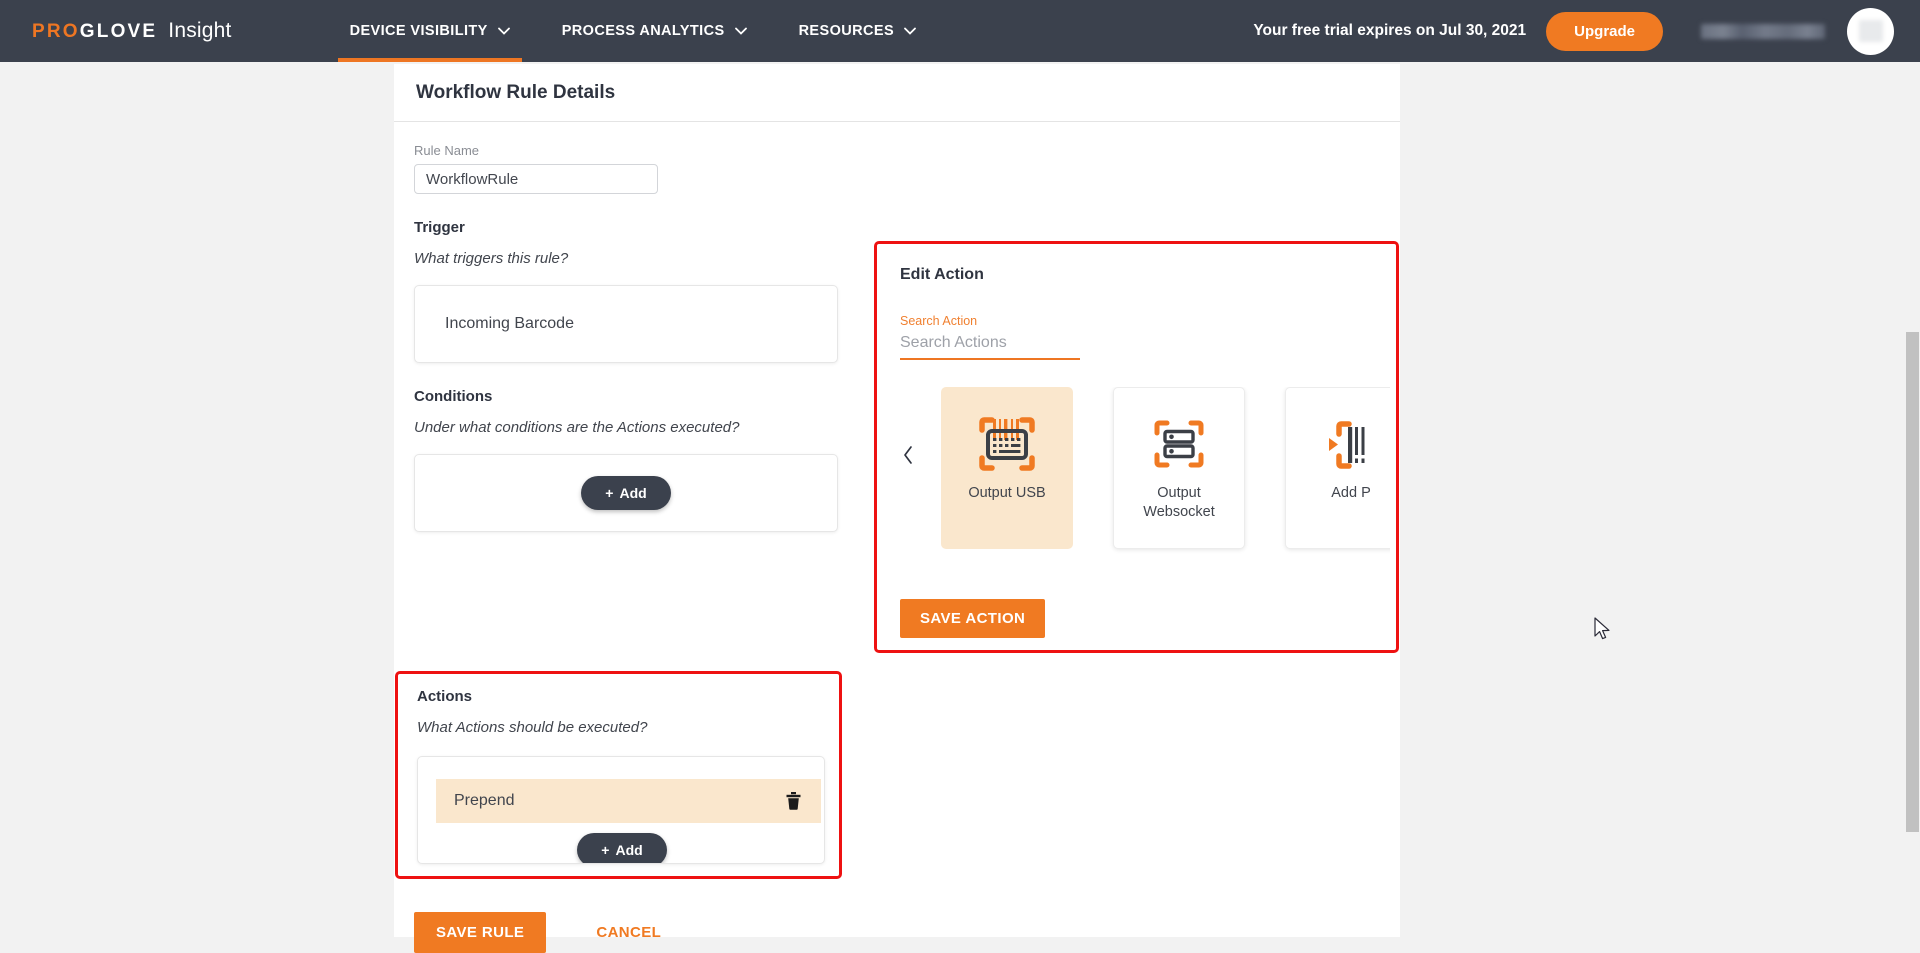  I want to click on add-condition-label: Add, so click(633, 493).